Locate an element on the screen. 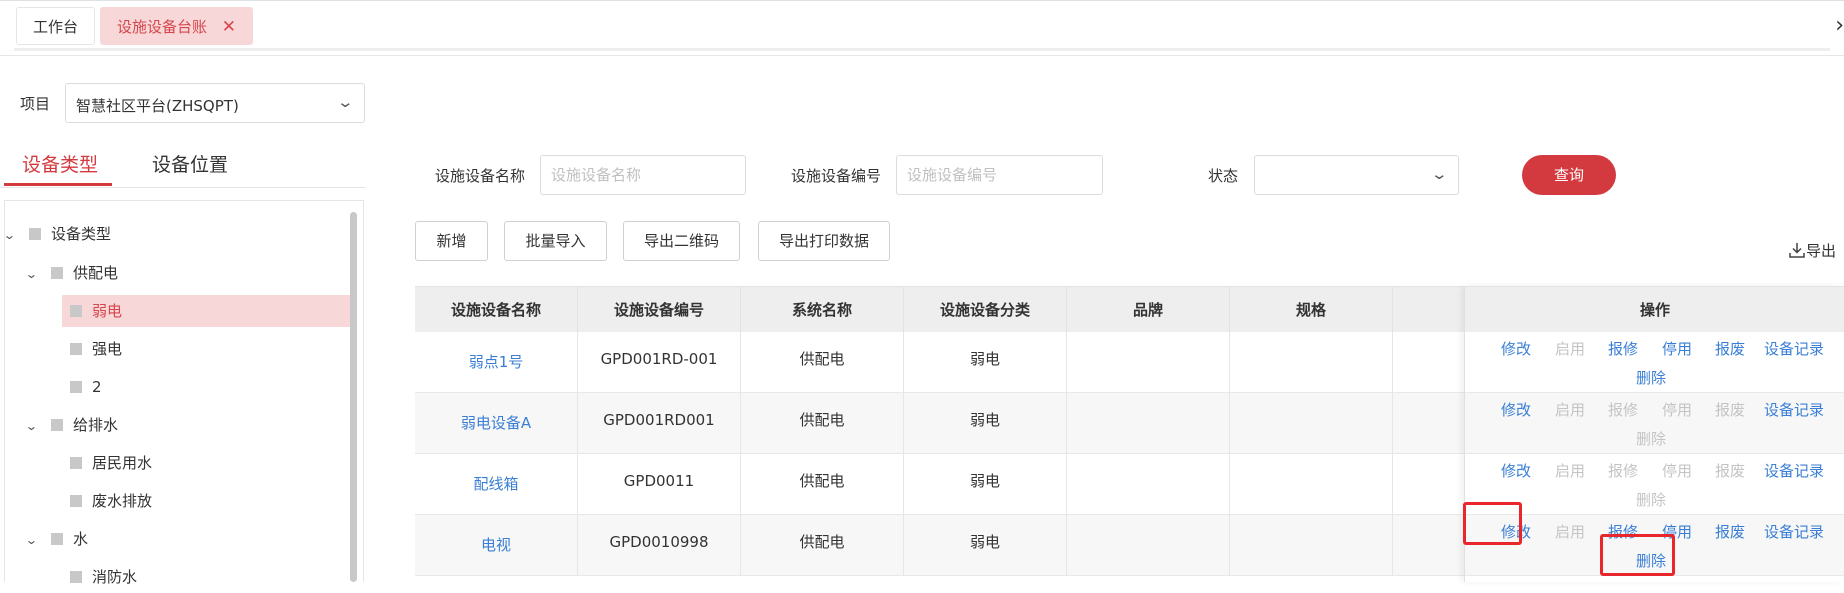 The height and width of the screenshot is (593, 1844). tree-node-label: 给排水 is located at coordinates (96, 425).